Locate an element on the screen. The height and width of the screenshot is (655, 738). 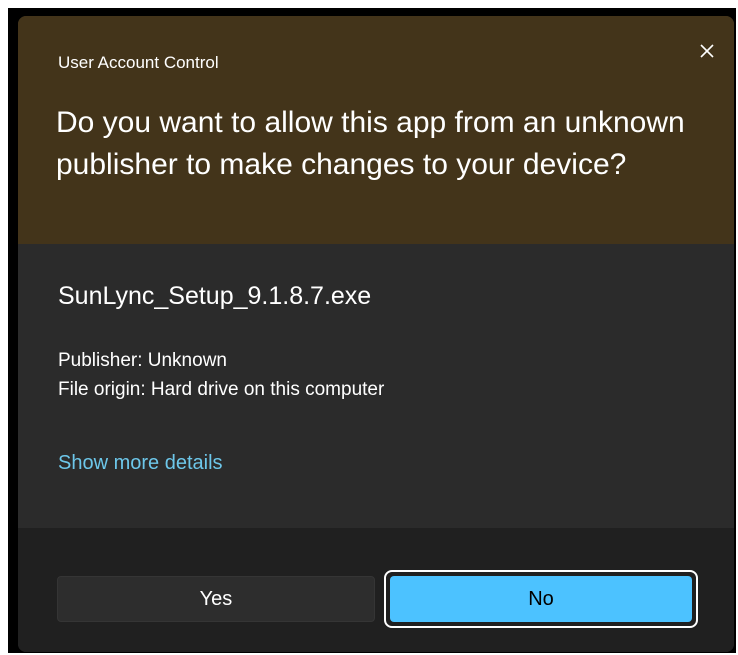
close-icon is located at coordinates (707, 51).